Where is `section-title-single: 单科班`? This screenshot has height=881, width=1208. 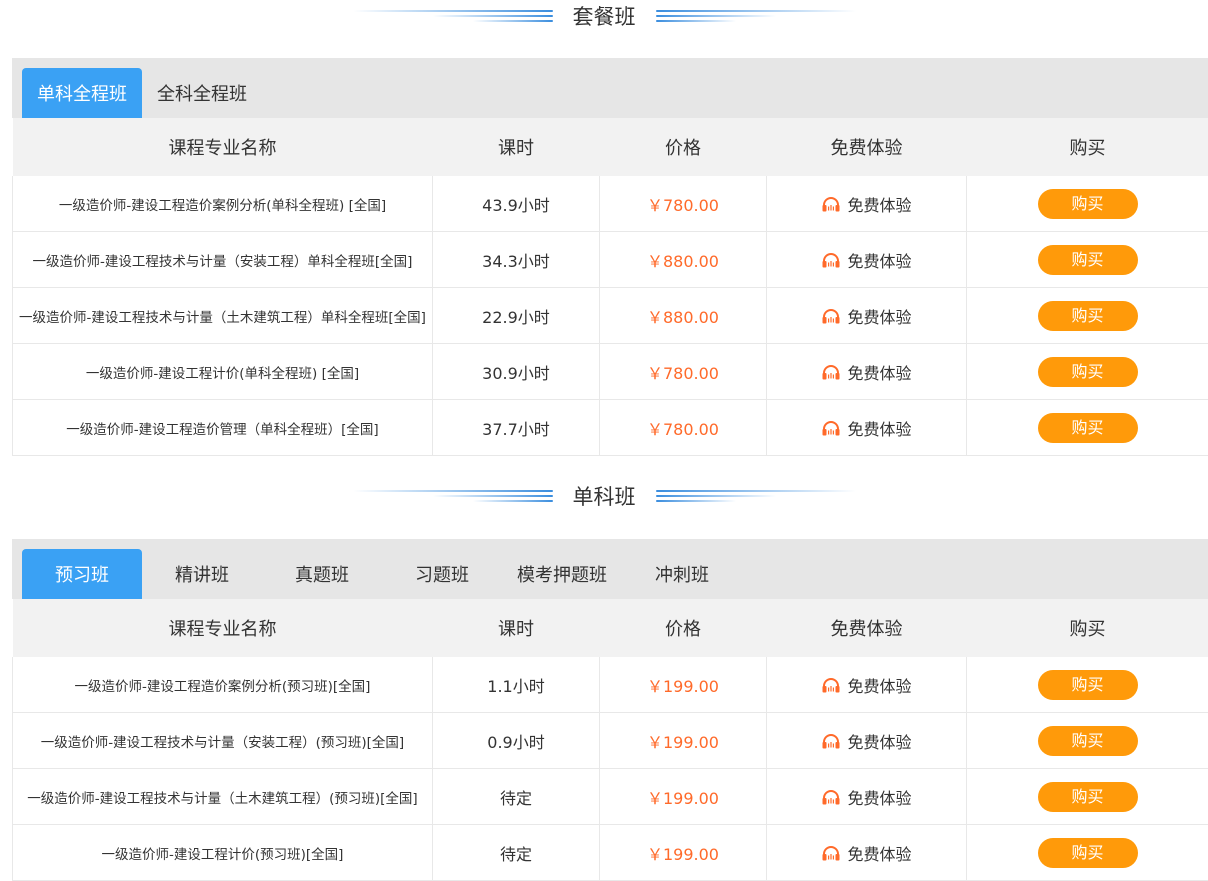 section-title-single: 单科班 is located at coordinates (604, 496).